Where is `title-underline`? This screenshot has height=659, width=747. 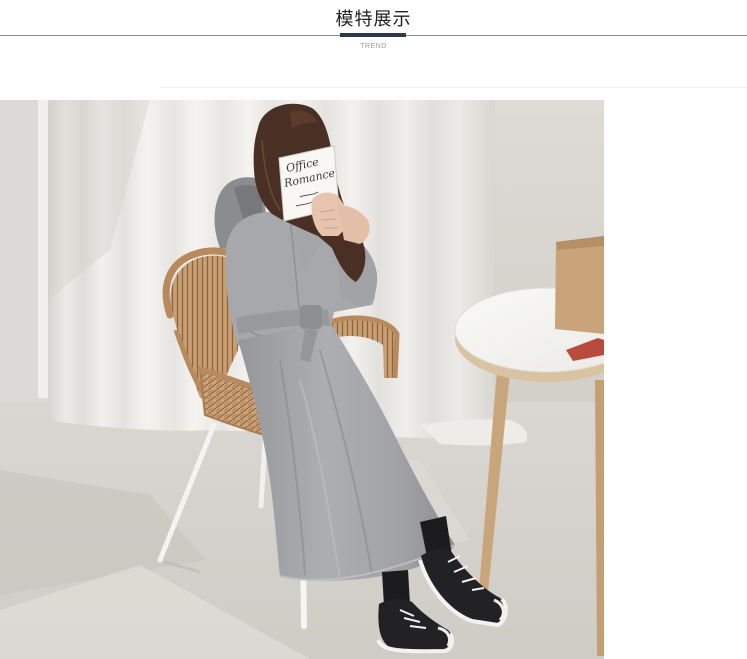
title-underline is located at coordinates (373, 35).